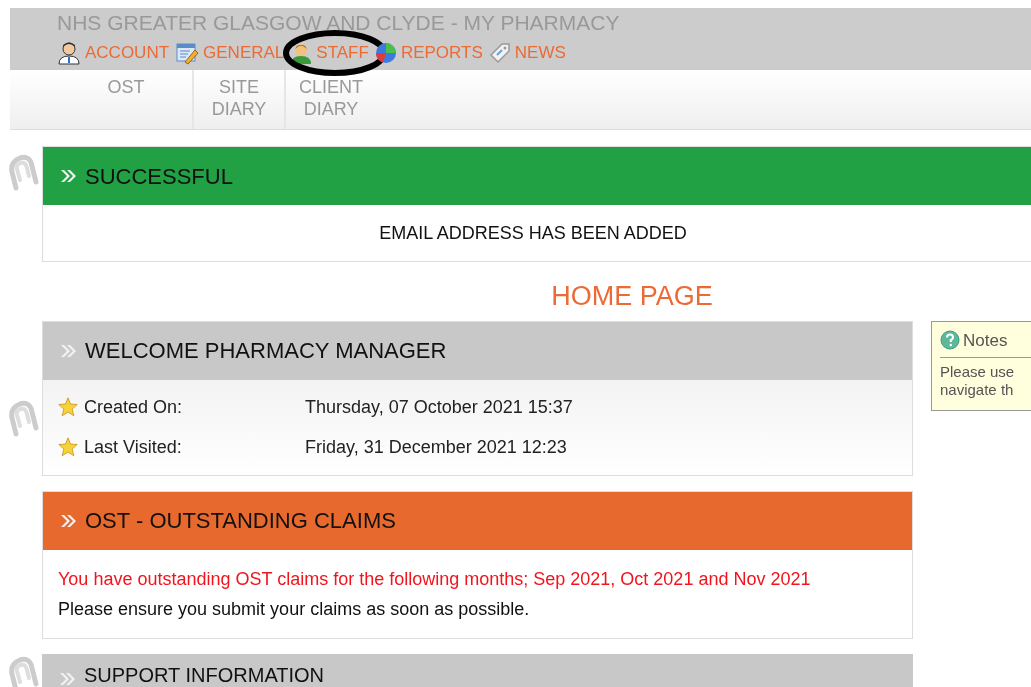 The height and width of the screenshot is (687, 1031). What do you see at coordinates (435, 579) in the screenshot?
I see `claims-alert-text: You have outstanding OST claims for the following months; Sep 2021, Oct 2021 and Nov 2021` at bounding box center [435, 579].